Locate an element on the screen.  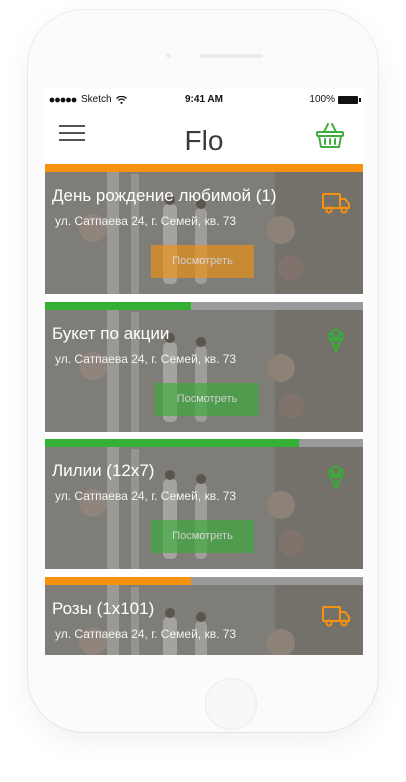
earpiece-speaker is located at coordinates (231, 56).